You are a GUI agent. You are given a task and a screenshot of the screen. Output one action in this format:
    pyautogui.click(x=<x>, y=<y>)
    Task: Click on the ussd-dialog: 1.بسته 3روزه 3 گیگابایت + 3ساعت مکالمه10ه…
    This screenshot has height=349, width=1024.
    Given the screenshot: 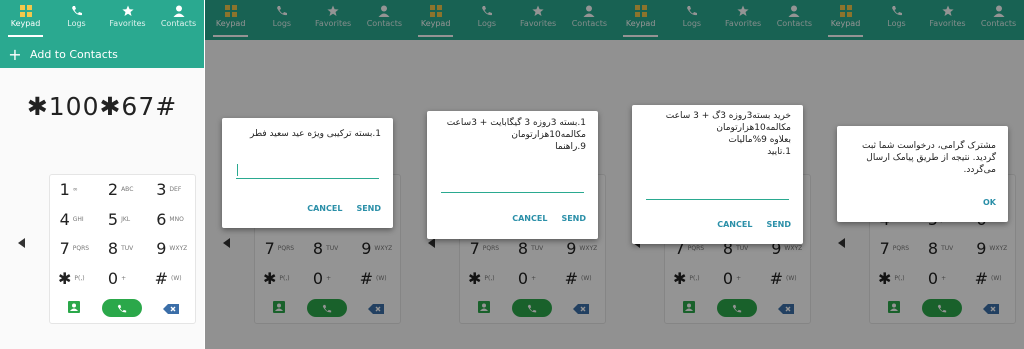 What is the action you would take?
    pyautogui.click(x=512, y=175)
    